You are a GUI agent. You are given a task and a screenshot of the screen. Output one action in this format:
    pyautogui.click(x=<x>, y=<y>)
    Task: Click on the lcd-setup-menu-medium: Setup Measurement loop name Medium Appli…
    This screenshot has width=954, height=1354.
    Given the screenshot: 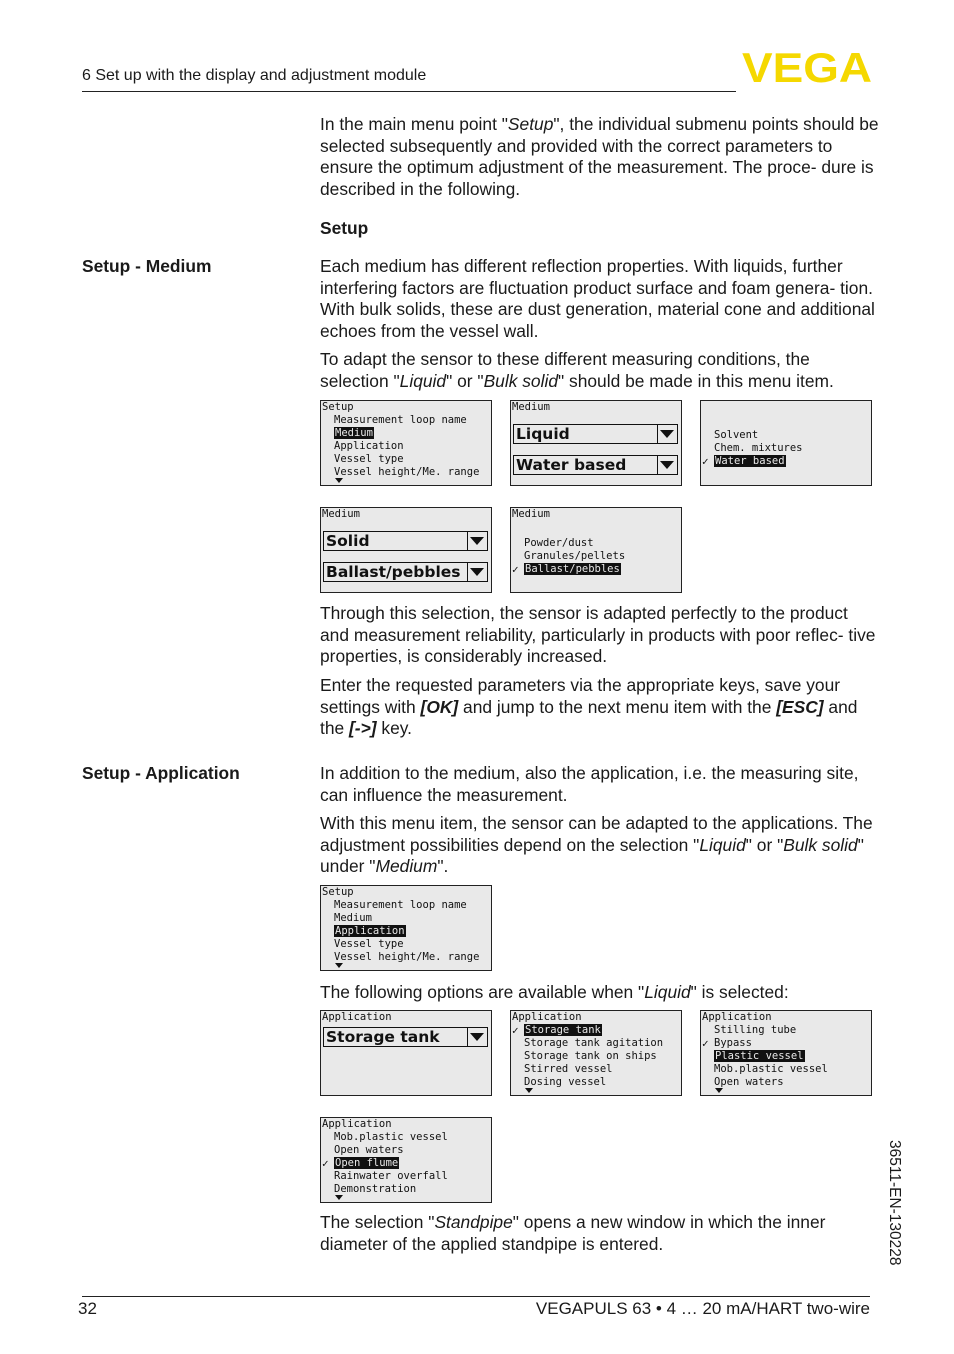 What is the action you would take?
    pyautogui.click(x=406, y=443)
    